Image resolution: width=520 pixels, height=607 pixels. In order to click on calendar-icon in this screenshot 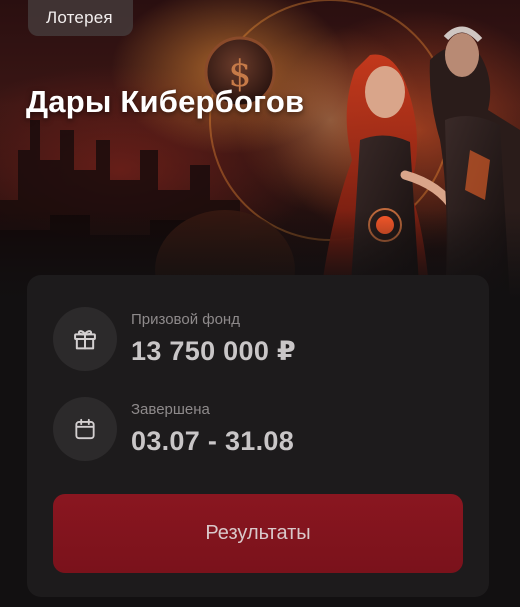, I will do `click(85, 429)`.